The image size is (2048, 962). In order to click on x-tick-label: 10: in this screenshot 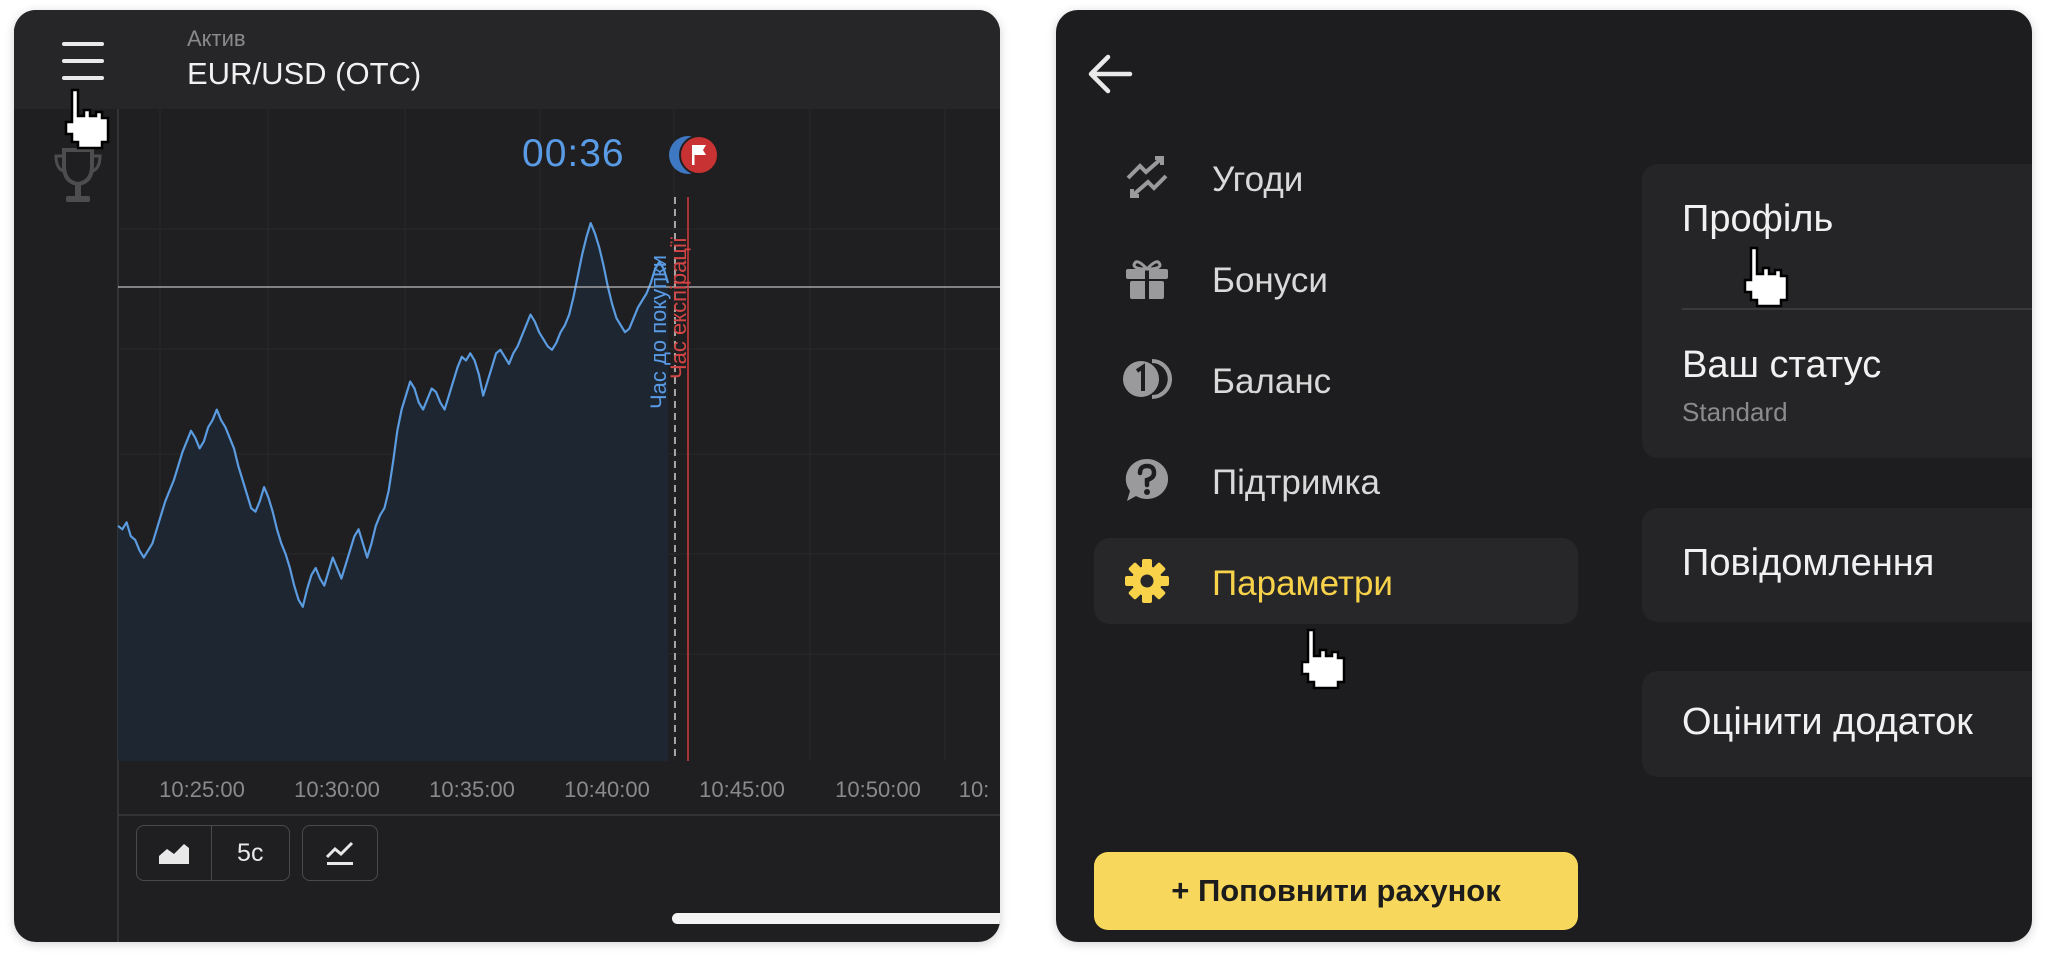, I will do `click(974, 789)`.